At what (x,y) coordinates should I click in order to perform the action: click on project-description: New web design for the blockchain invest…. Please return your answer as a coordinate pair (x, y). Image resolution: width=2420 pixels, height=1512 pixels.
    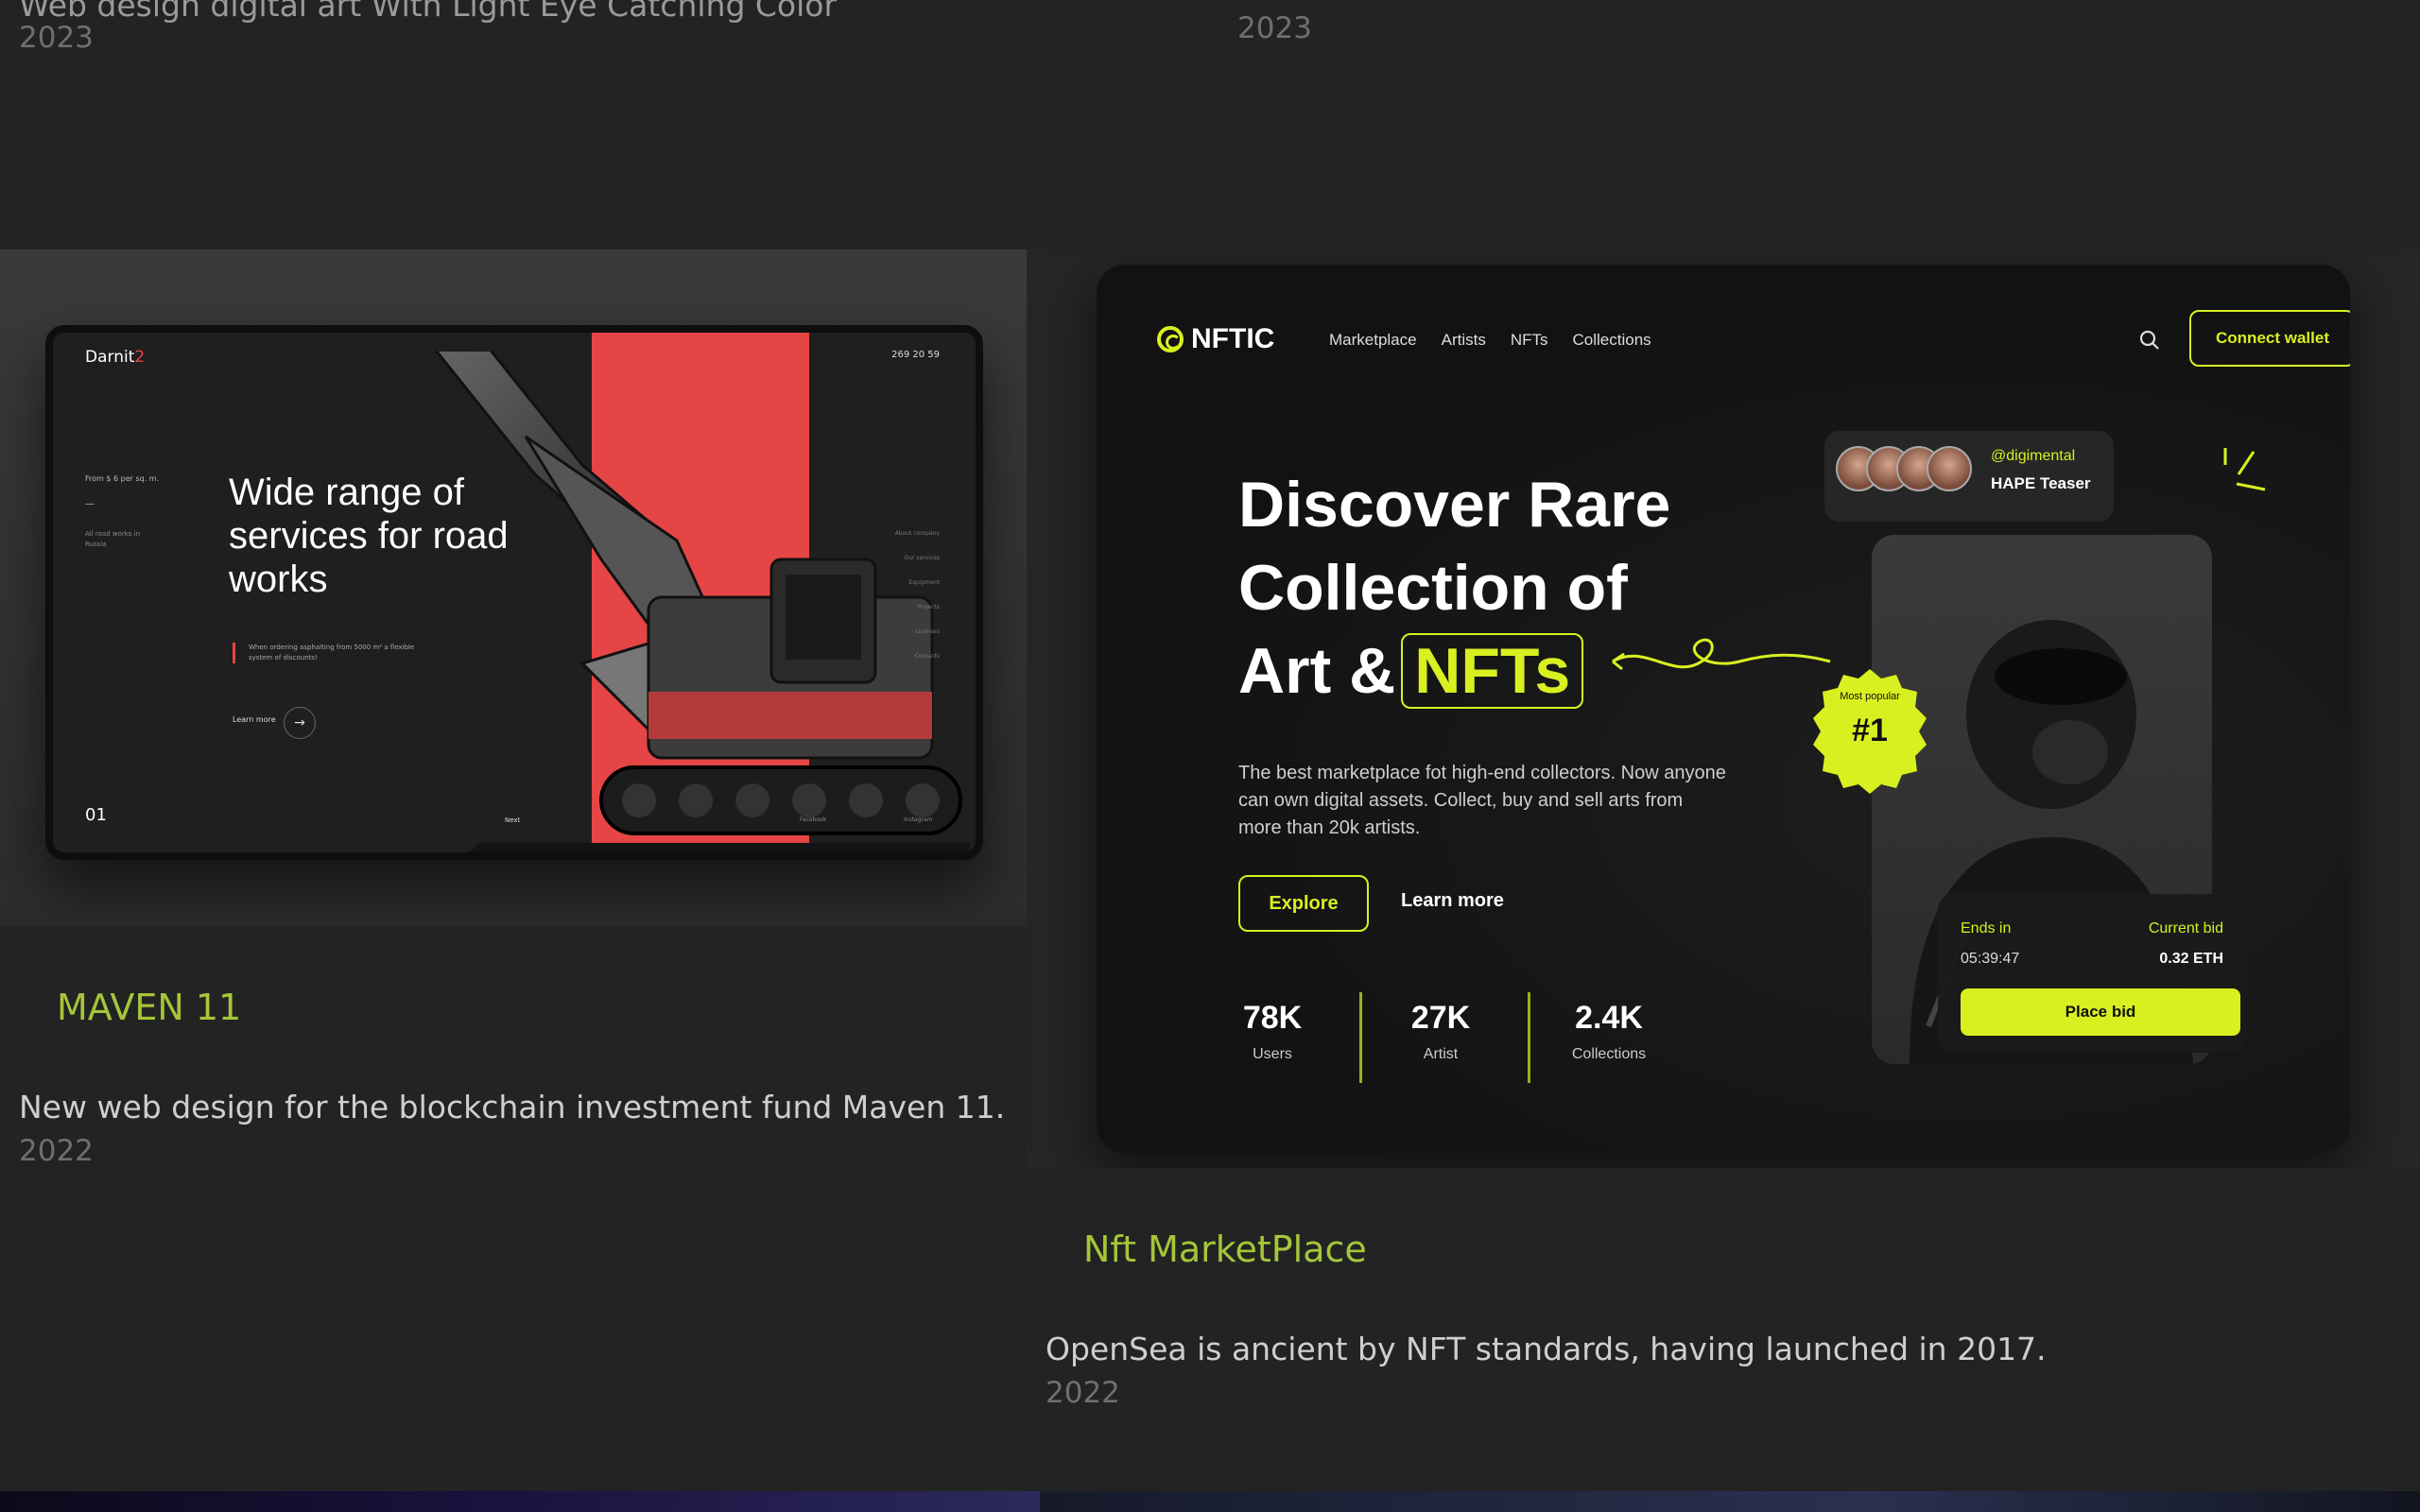
    Looking at the image, I should click on (512, 1107).